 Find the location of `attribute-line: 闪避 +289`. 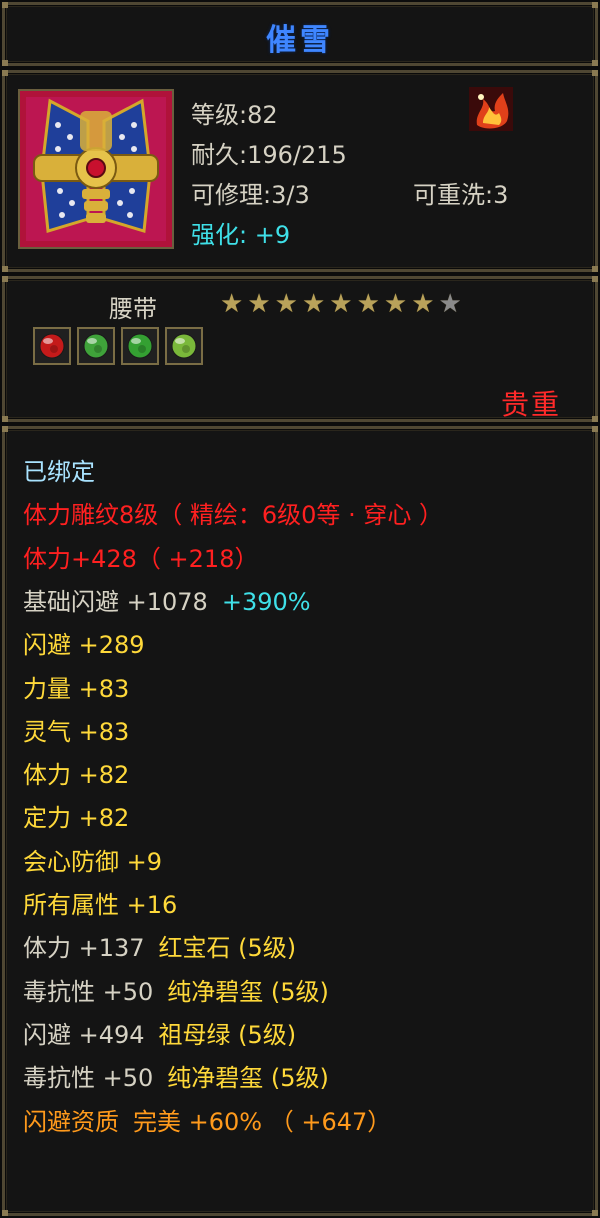

attribute-line: 闪避 +289 is located at coordinates (84, 645).